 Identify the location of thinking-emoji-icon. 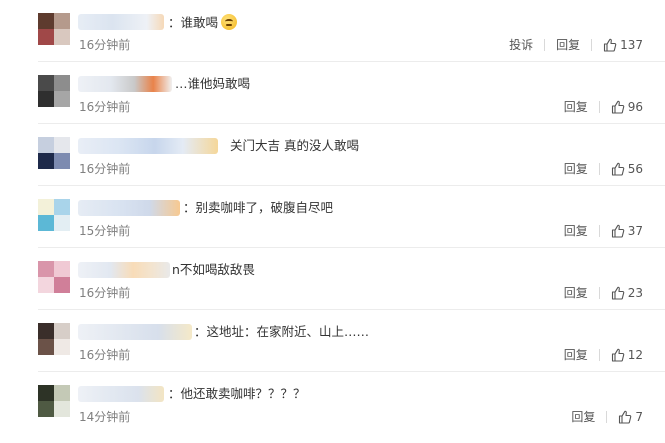
(229, 22).